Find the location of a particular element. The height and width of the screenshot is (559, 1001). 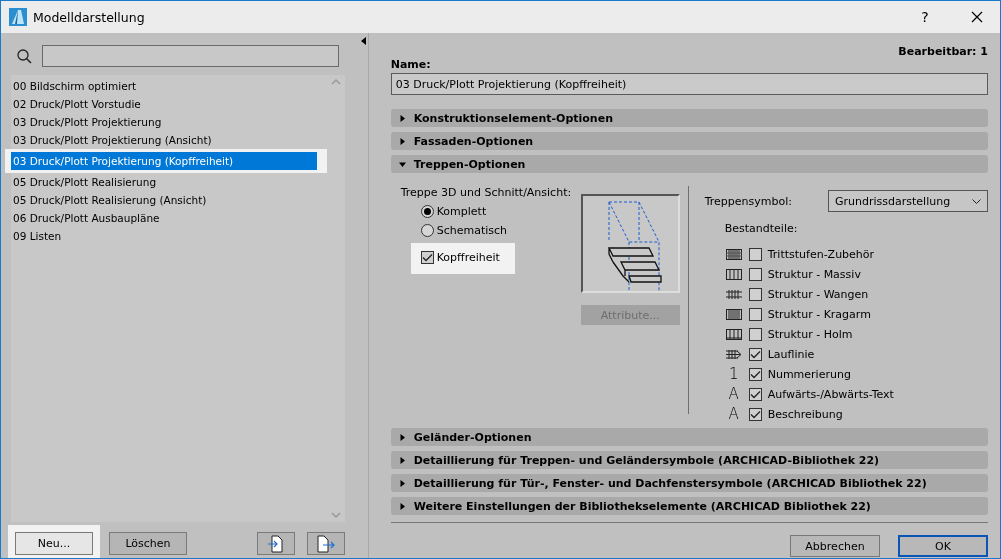

radio-label: Komplett is located at coordinates (461, 211).